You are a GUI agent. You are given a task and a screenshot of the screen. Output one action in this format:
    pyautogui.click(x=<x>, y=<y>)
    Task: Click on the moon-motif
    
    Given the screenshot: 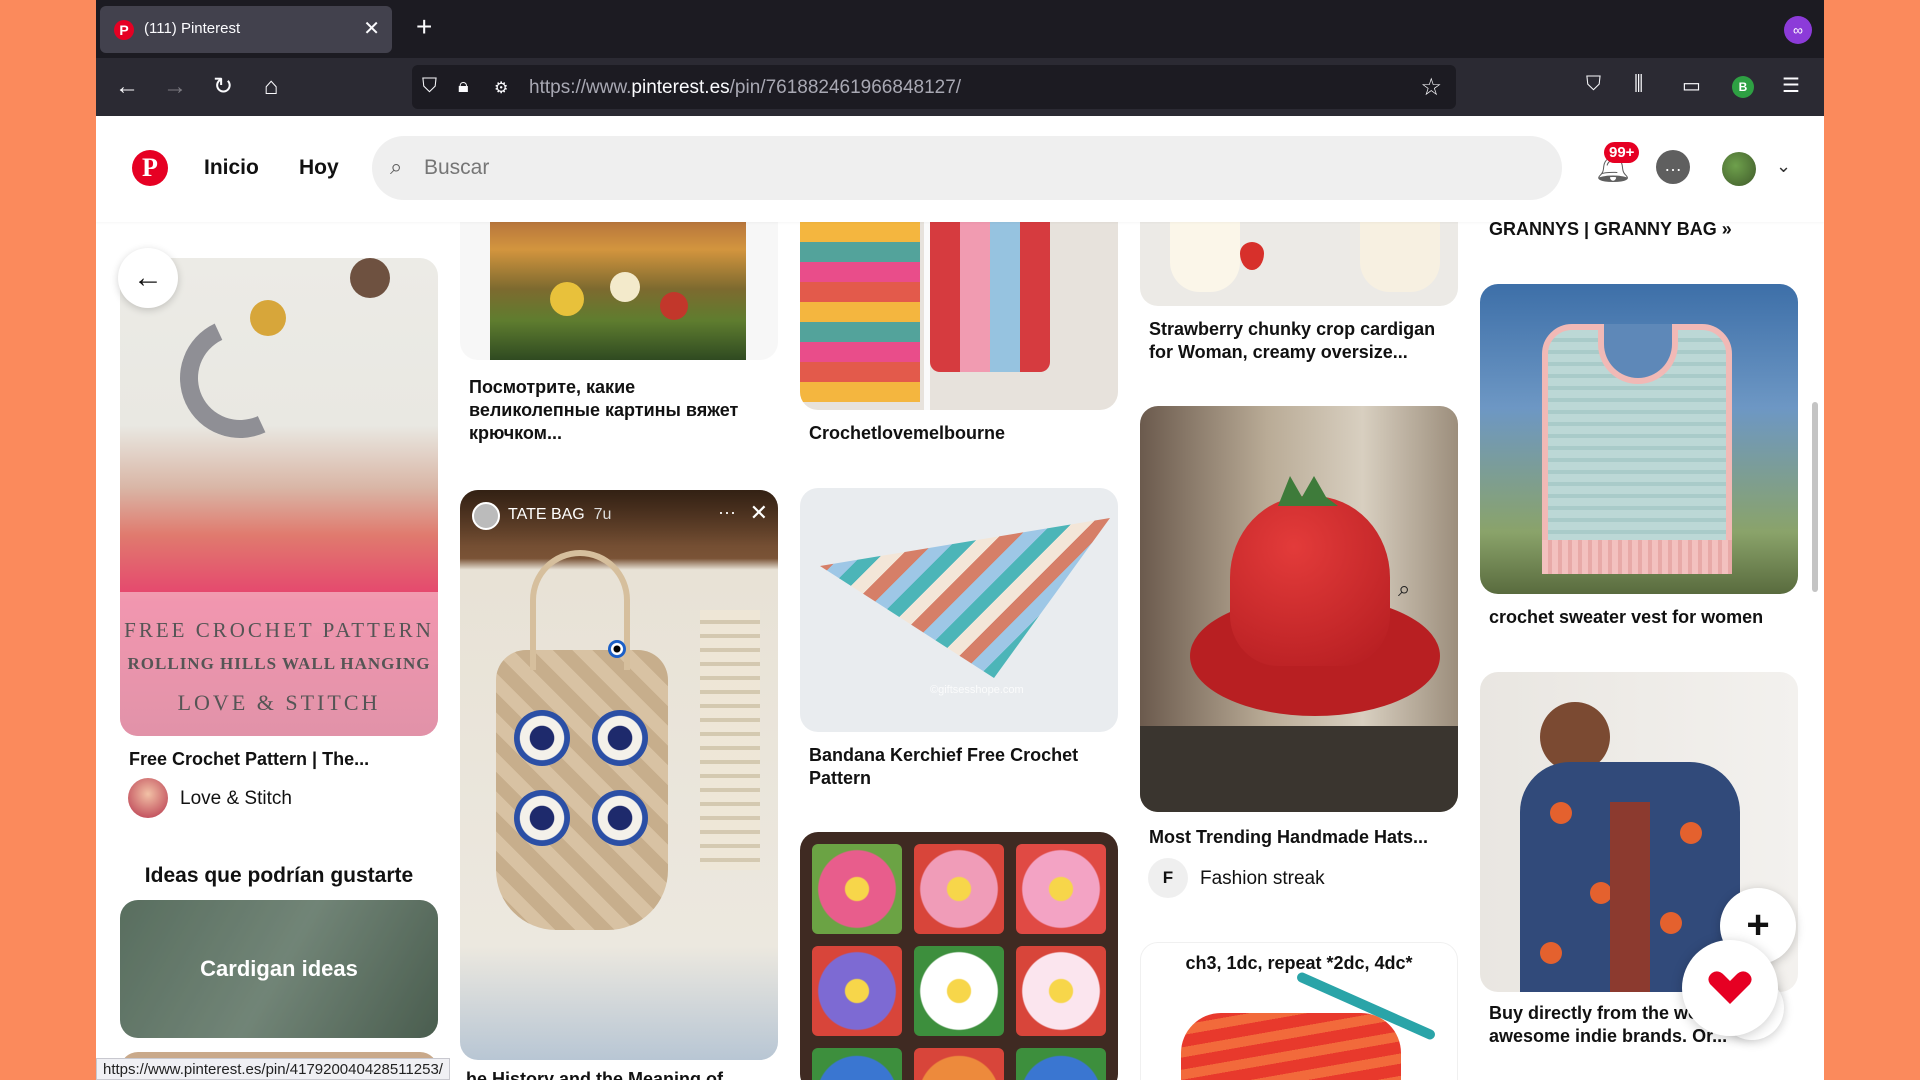 What is the action you would take?
    pyautogui.click(x=240, y=378)
    